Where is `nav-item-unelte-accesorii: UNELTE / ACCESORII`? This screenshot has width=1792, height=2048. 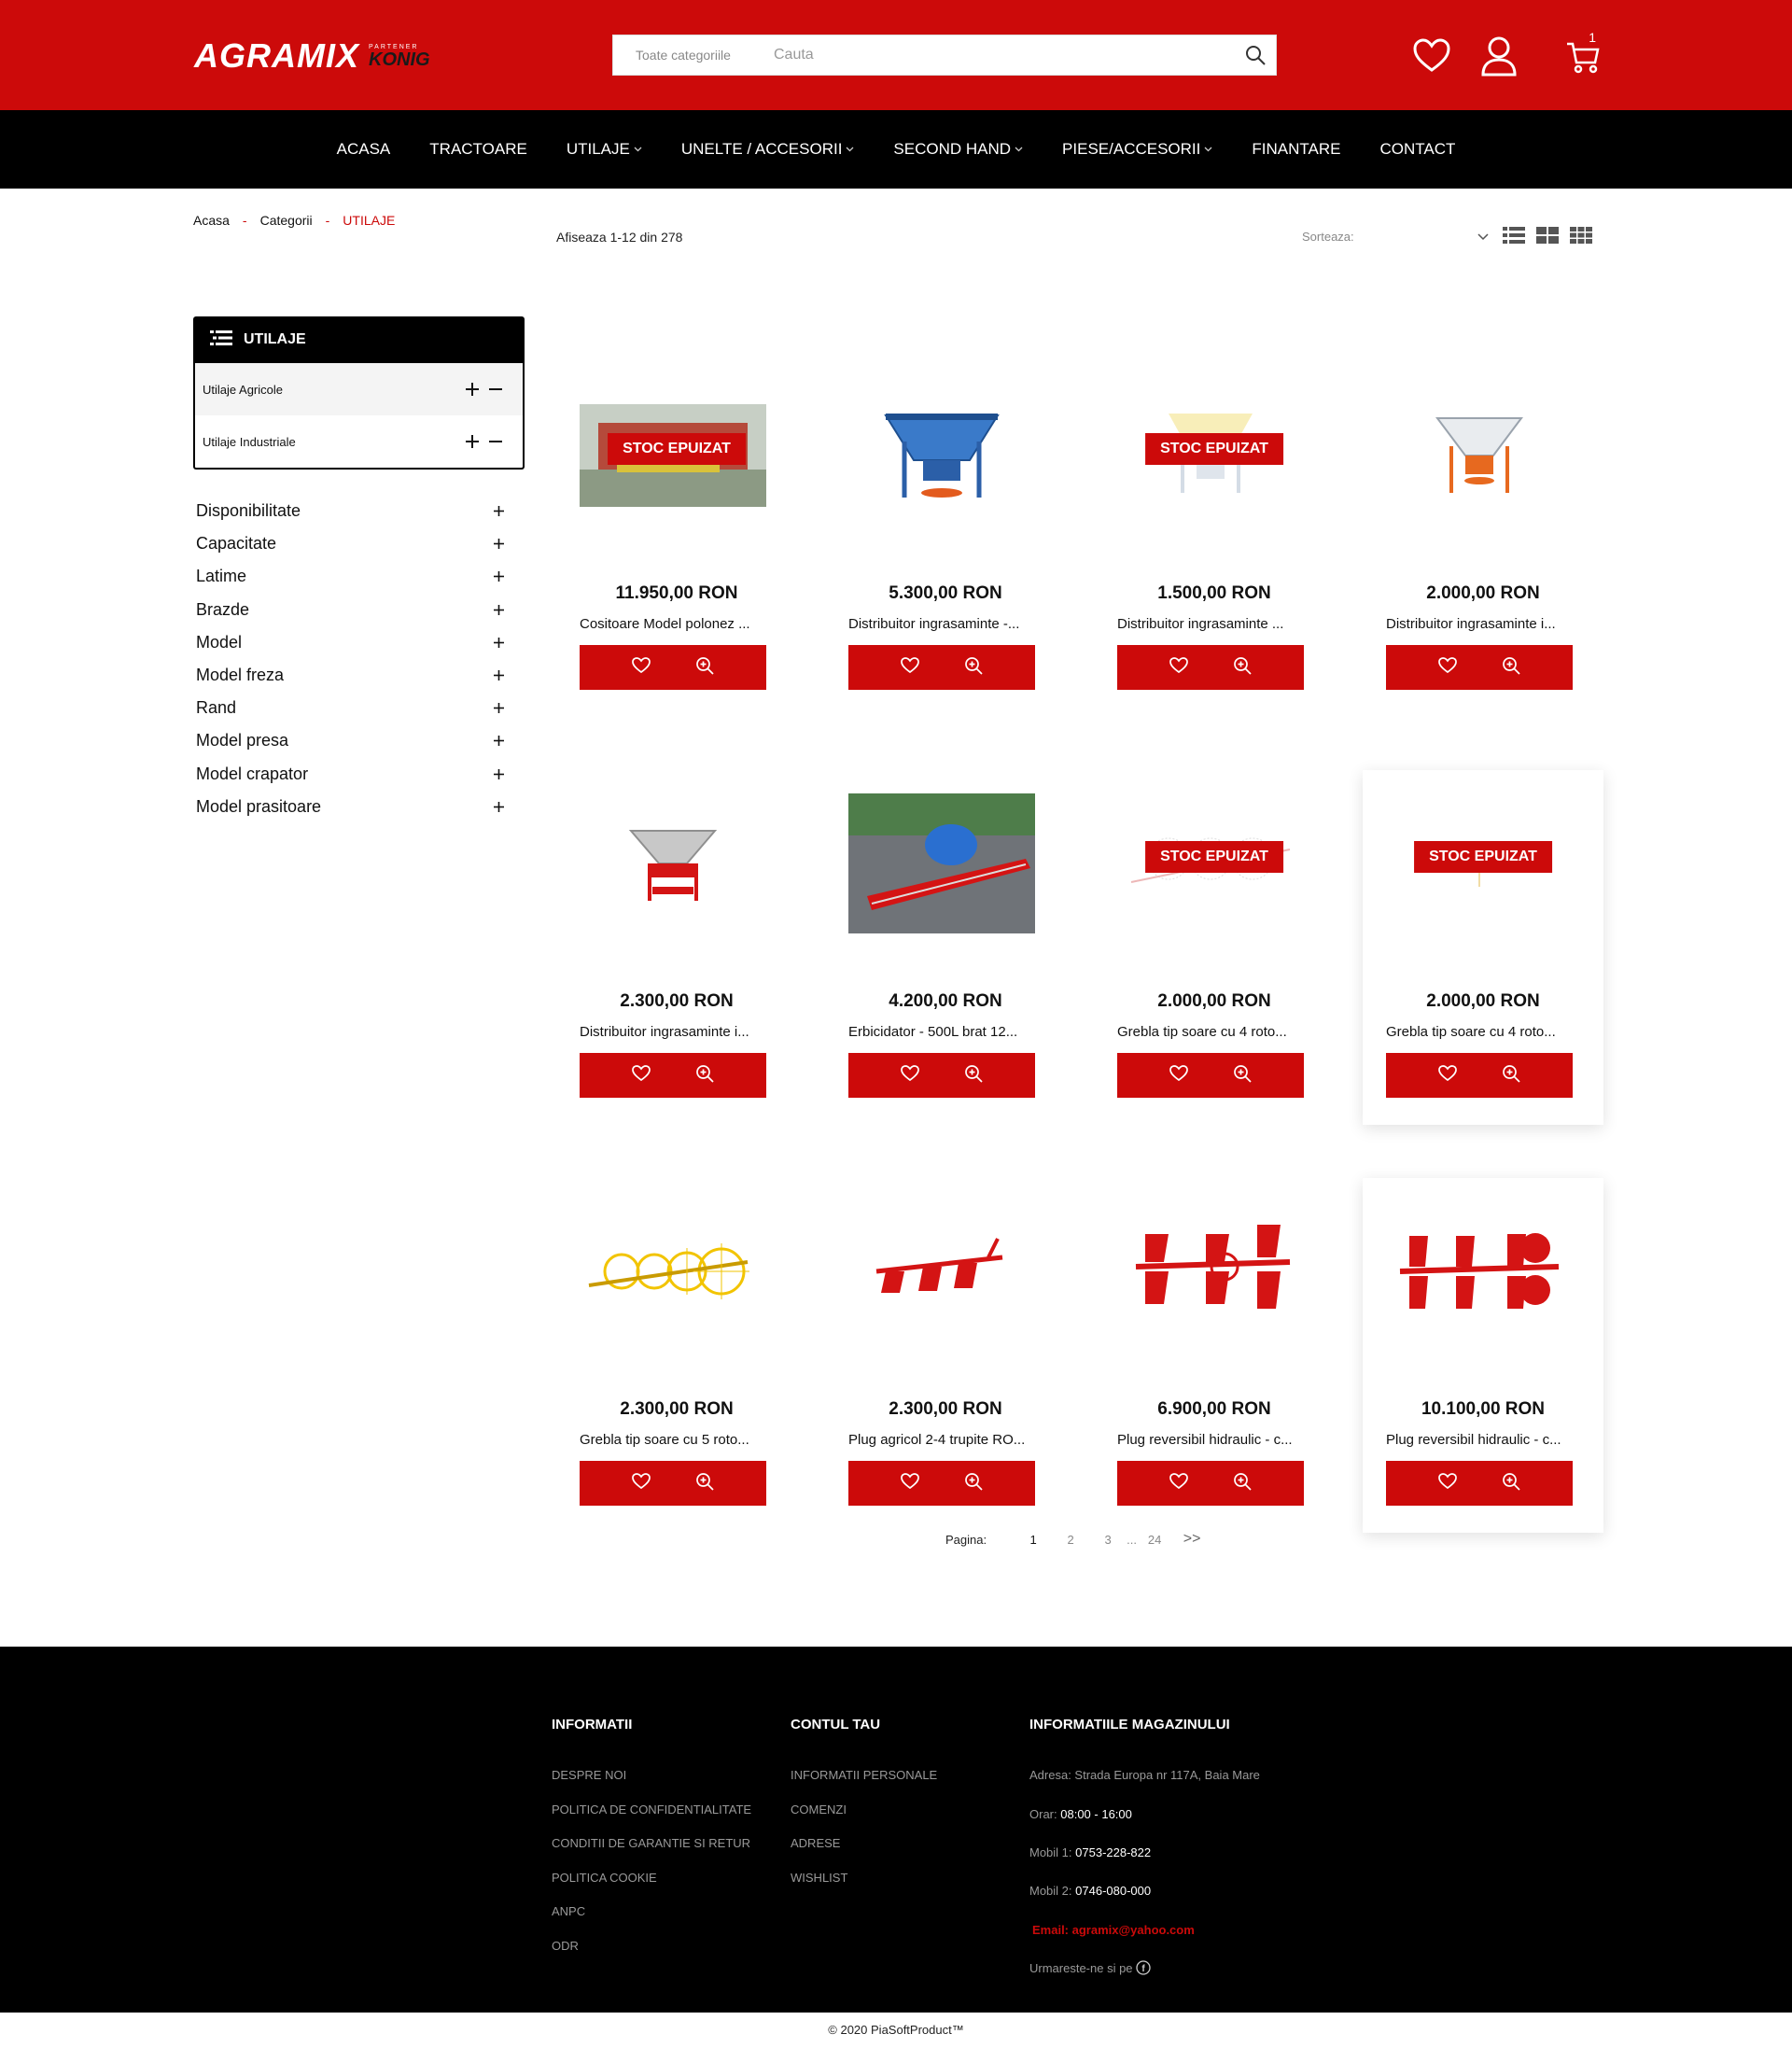
nav-item-unelte-accesorii: UNELTE / ACCESORII is located at coordinates (768, 149).